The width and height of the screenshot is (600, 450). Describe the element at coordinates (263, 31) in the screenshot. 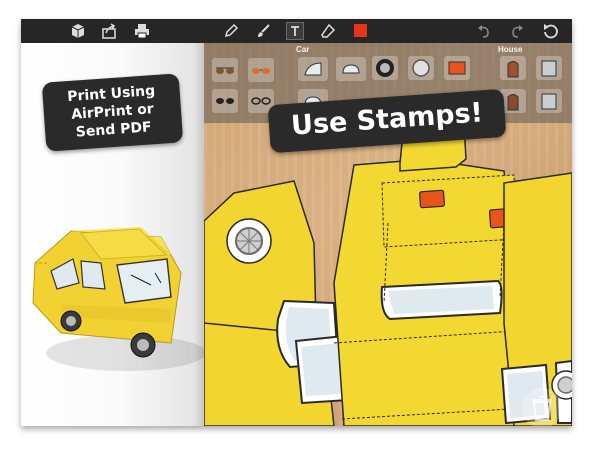

I see `brush-icon` at that location.